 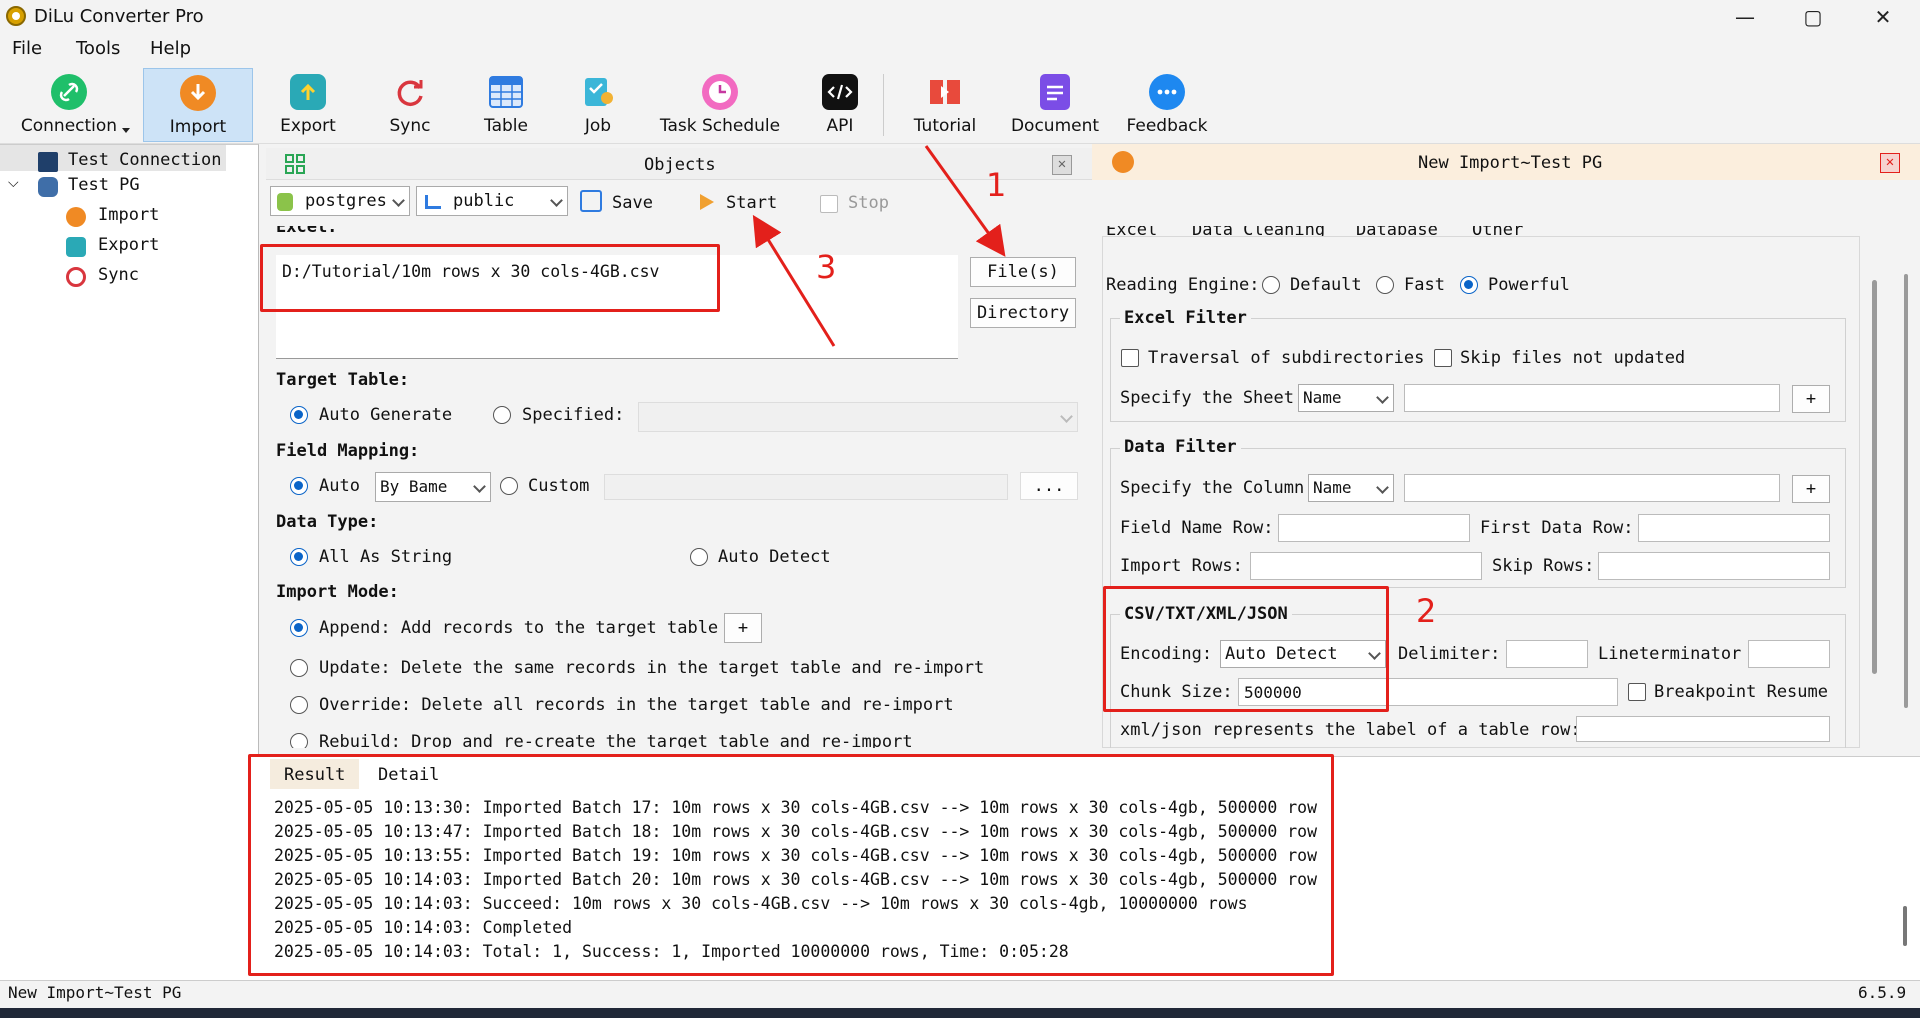 I want to click on status-text: New Import~Test PG, so click(x=95, y=992).